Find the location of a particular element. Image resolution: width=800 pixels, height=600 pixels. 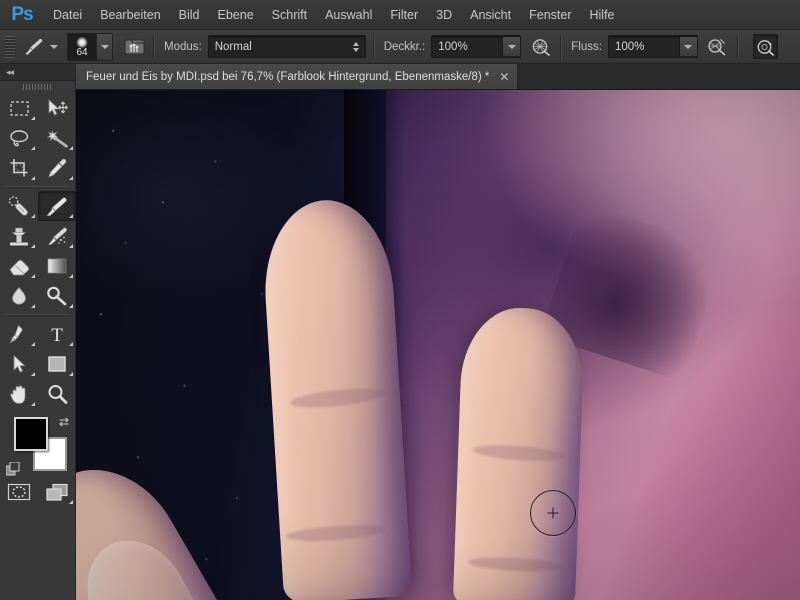

tool-spot-healing-brush is located at coordinates (19, 206).